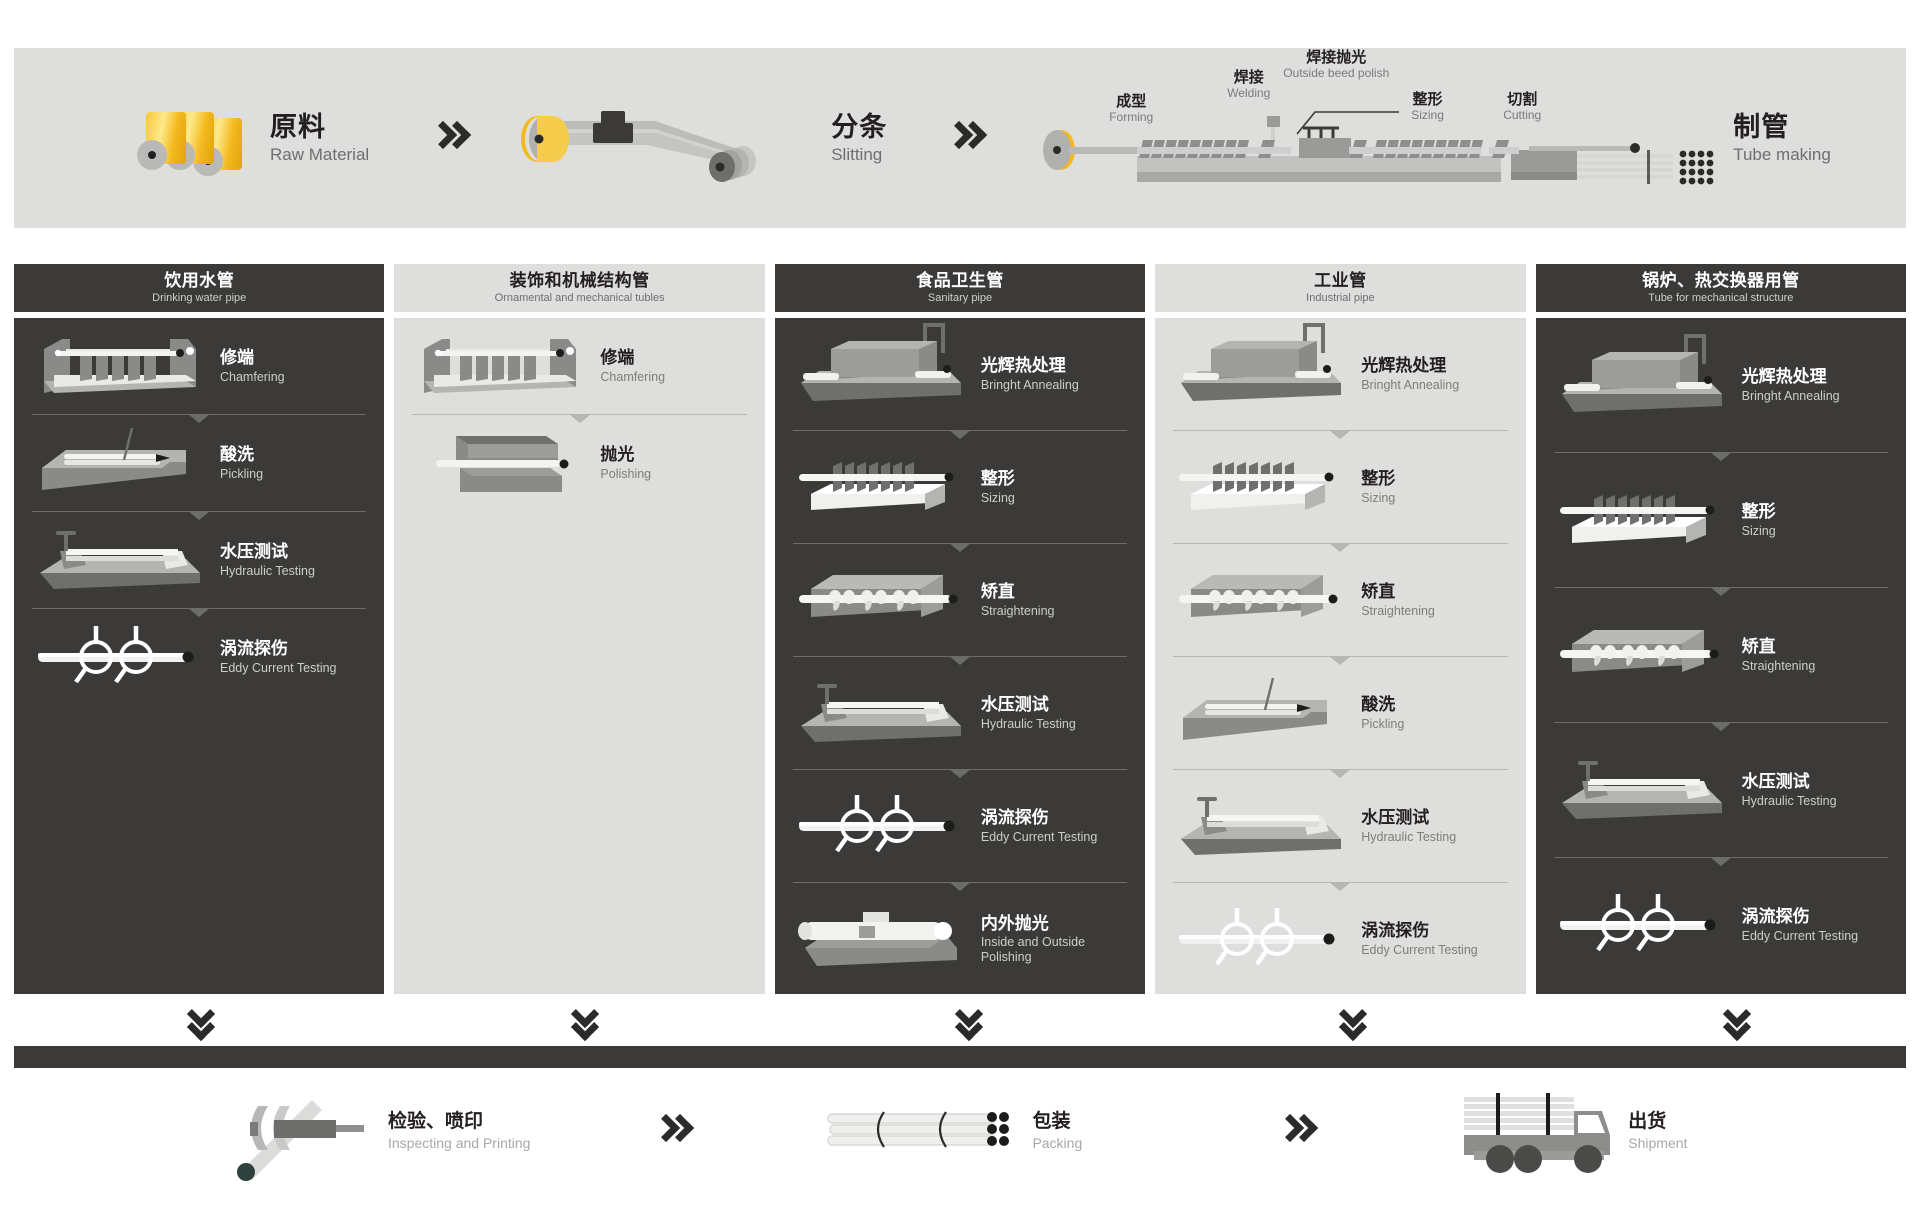 This screenshot has width=1920, height=1208. I want to click on column-title-en: Industrial pipe, so click(1340, 297).